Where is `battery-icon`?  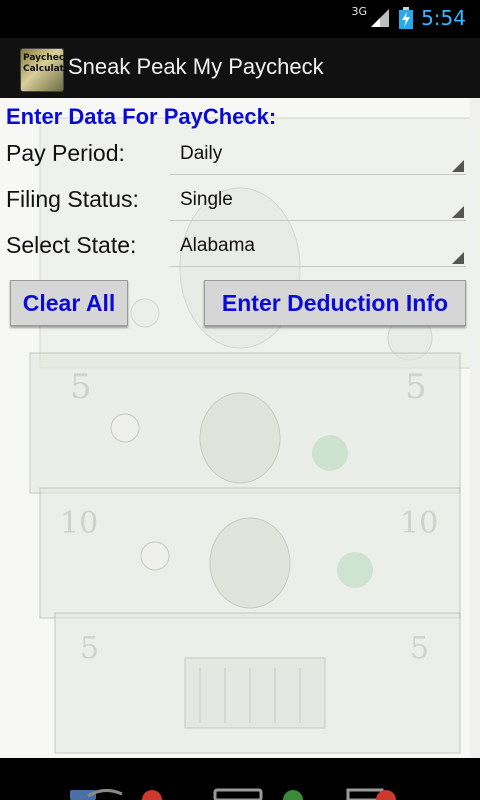
battery-icon is located at coordinates (406, 18).